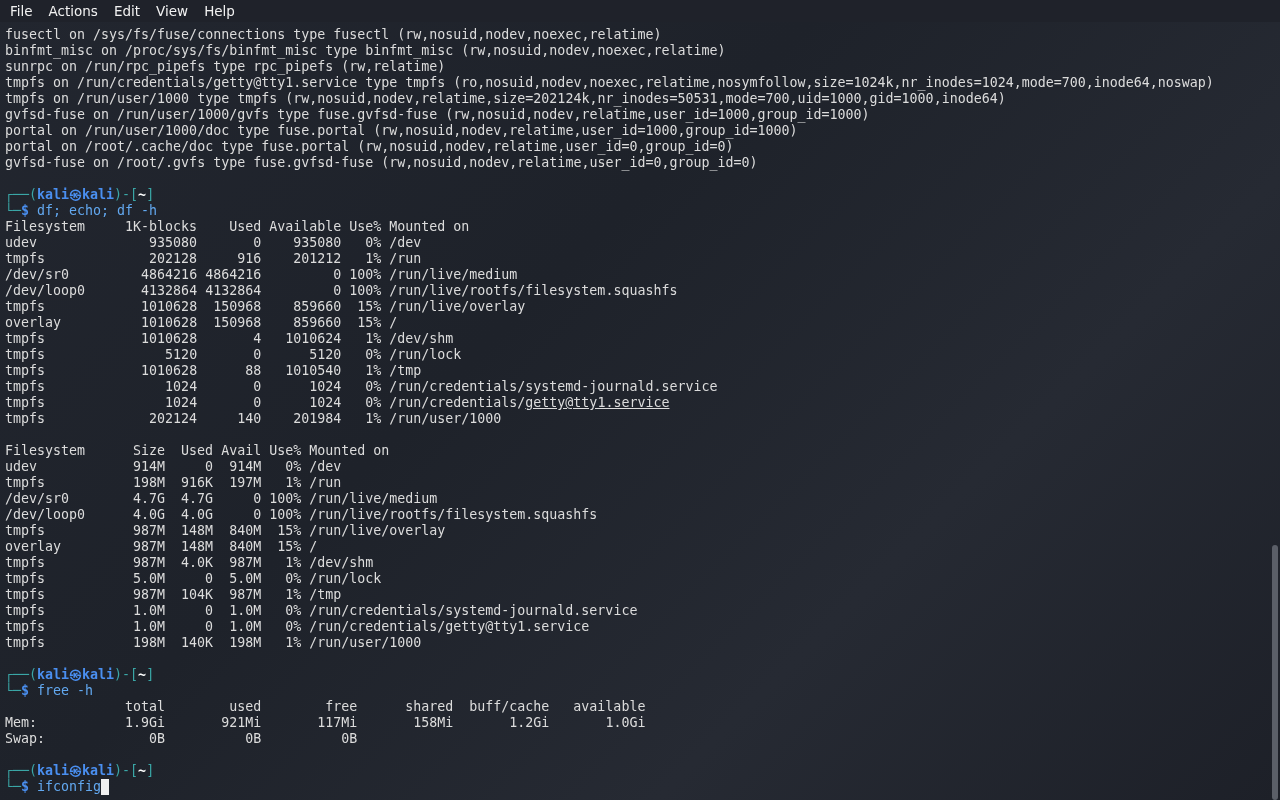 The width and height of the screenshot is (1280, 800). Describe the element at coordinates (73, 11) in the screenshot. I see `menu-item: Actions` at that location.